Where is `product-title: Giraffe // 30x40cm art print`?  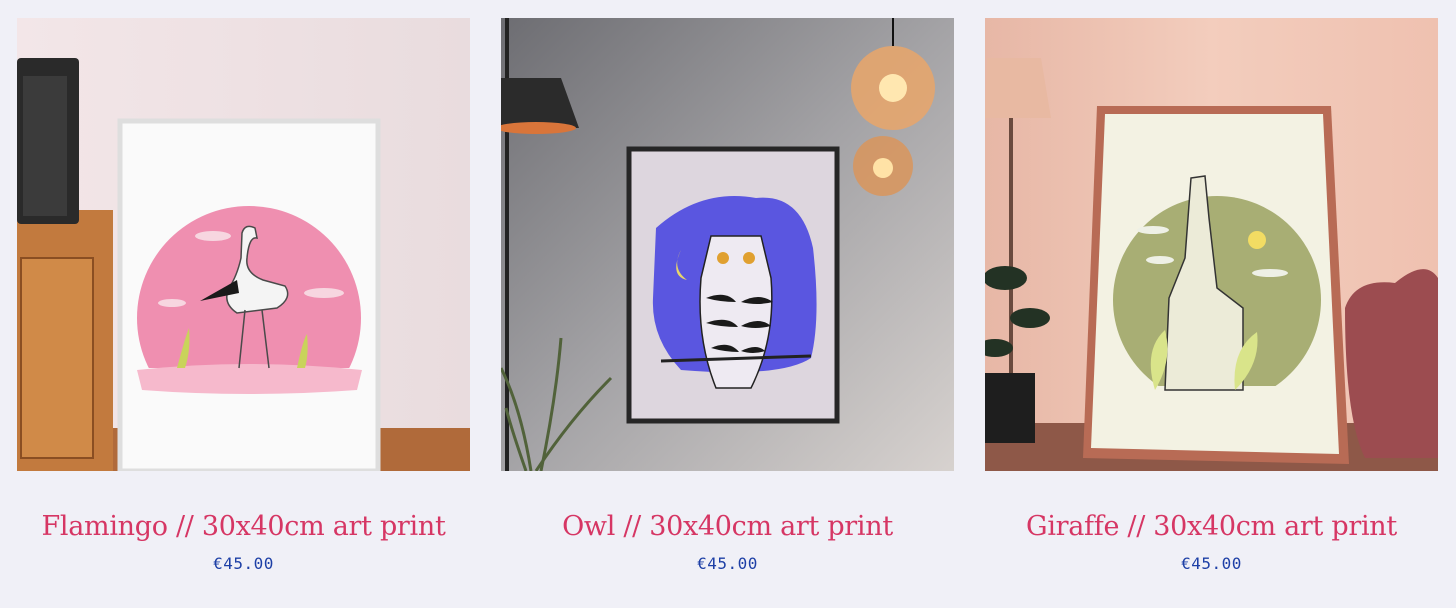
product-title: Giraffe // 30x40cm art print is located at coordinates (1211, 526).